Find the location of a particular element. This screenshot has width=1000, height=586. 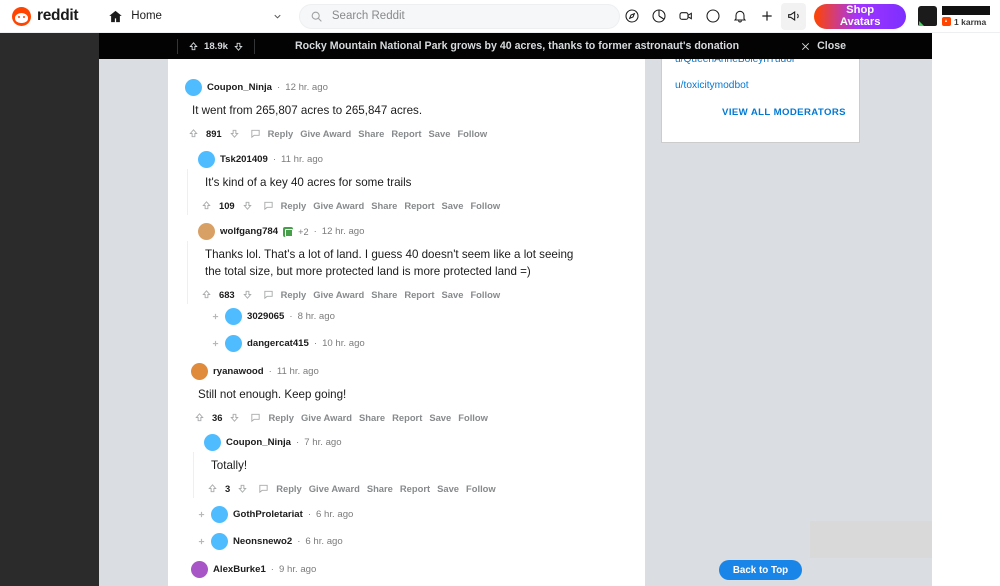

post-vote-cluster: 18.9k is located at coordinates (216, 46).